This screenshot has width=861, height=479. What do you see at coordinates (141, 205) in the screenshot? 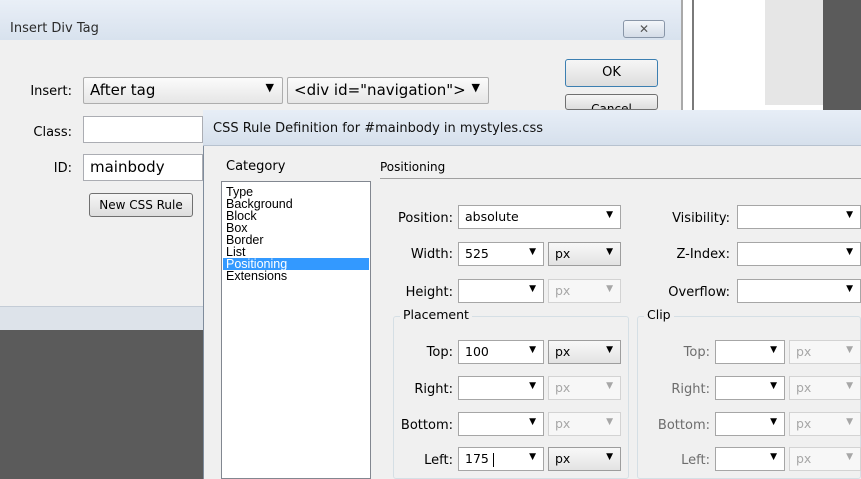
I see `new-css-rule-button: New CSS Rule` at bounding box center [141, 205].